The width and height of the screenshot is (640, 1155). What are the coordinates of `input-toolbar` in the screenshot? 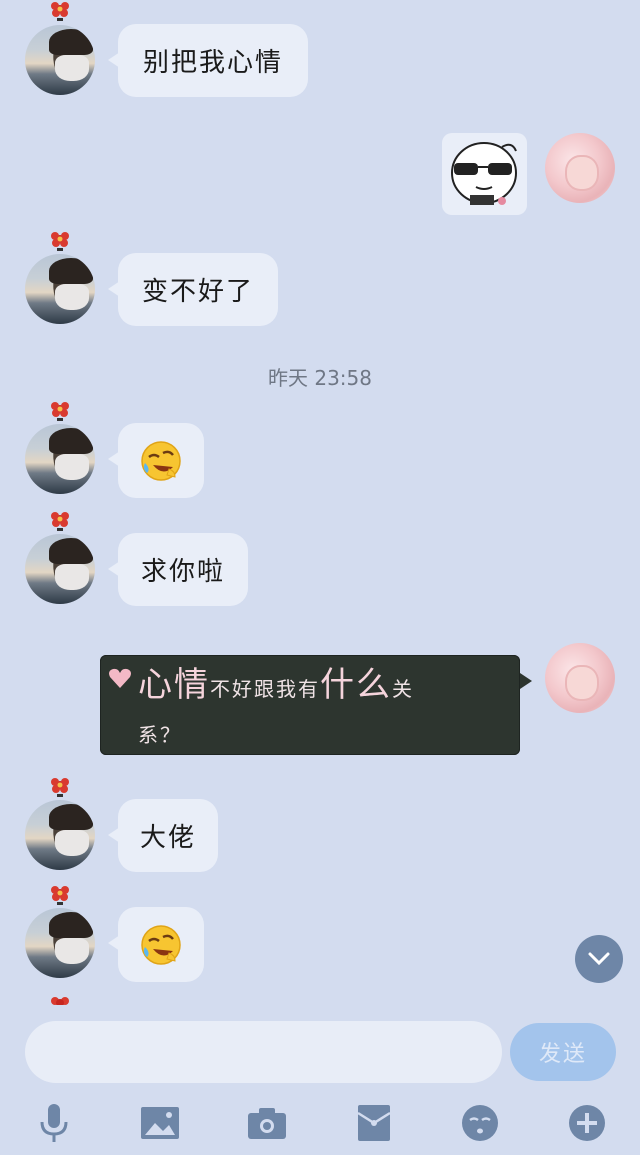 It's located at (320, 1125).